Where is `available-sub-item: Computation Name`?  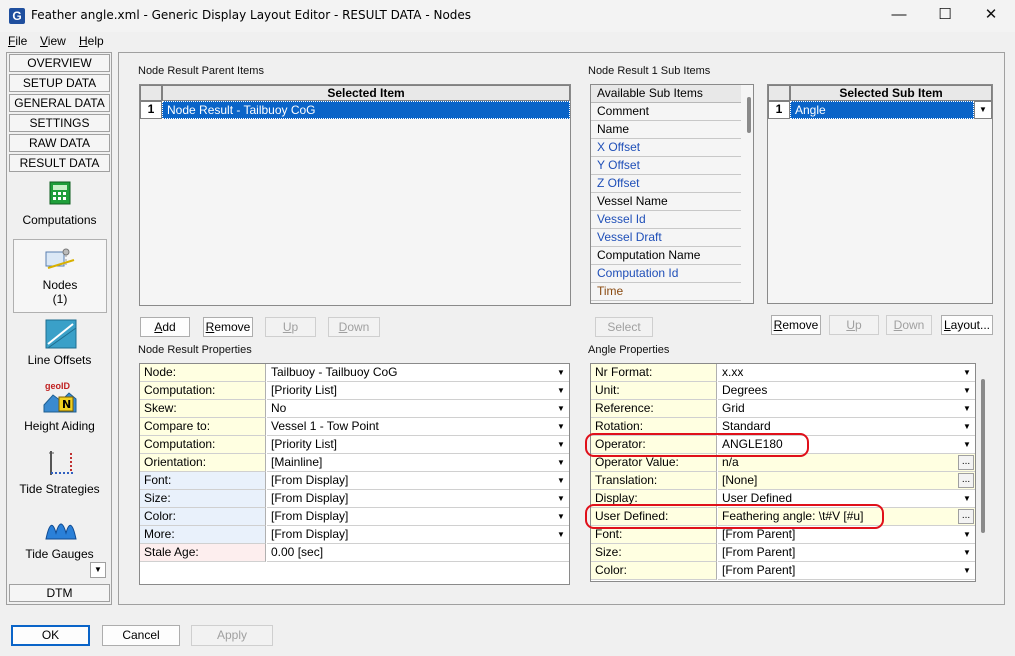
available-sub-item: Computation Name is located at coordinates (666, 256).